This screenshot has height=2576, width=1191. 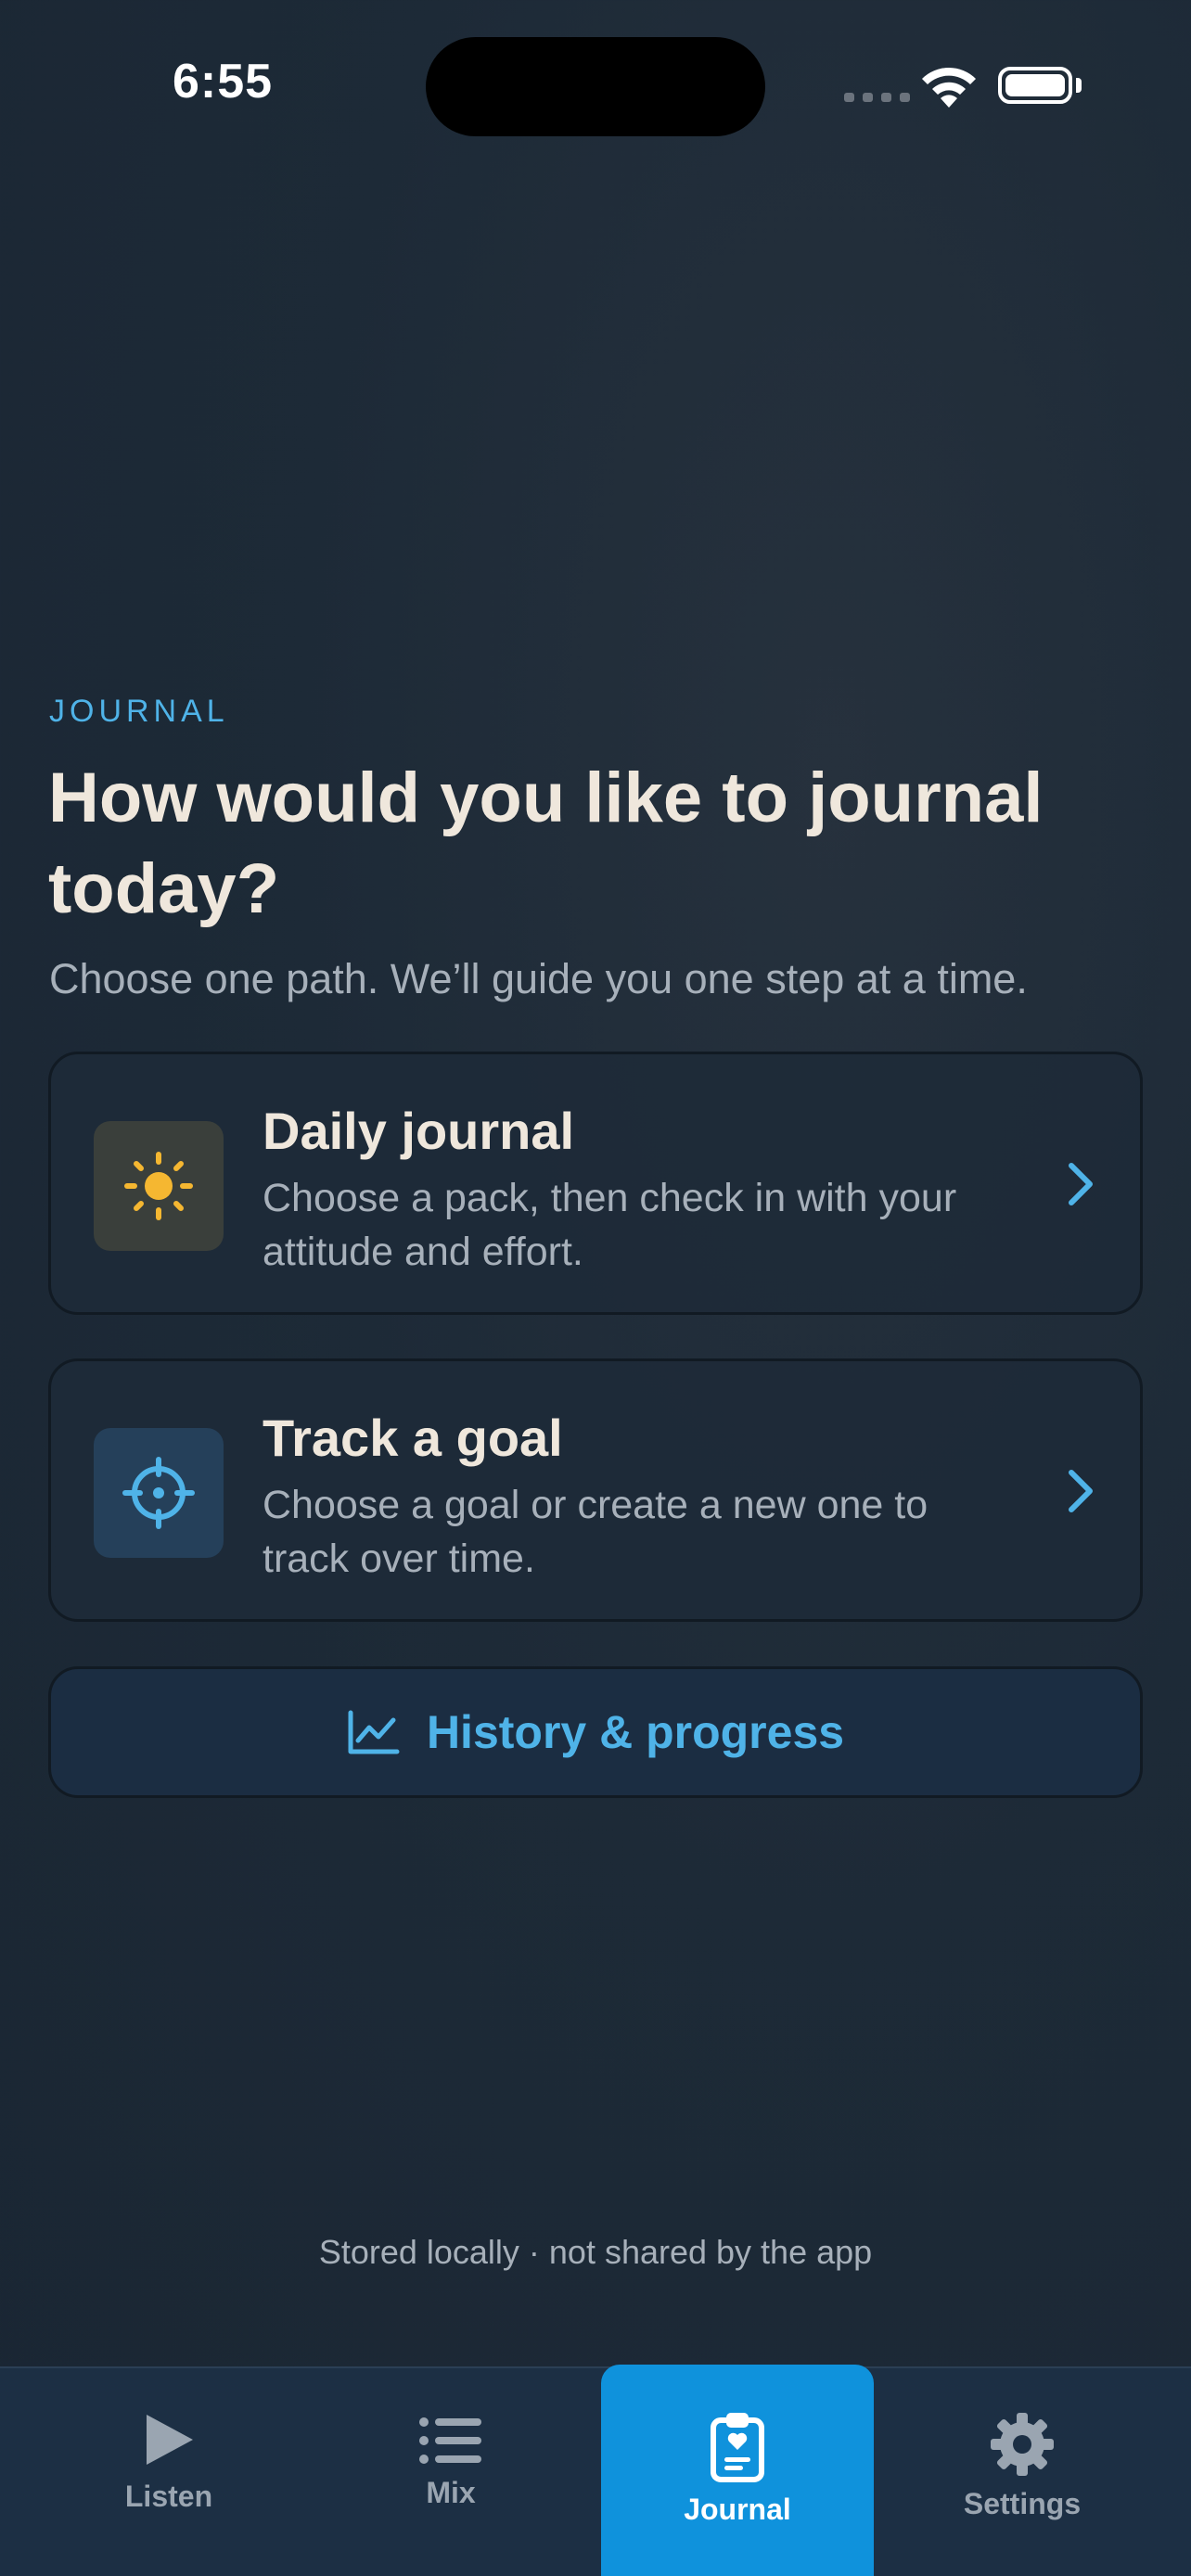 I want to click on dynamic-island, so click(x=595, y=87).